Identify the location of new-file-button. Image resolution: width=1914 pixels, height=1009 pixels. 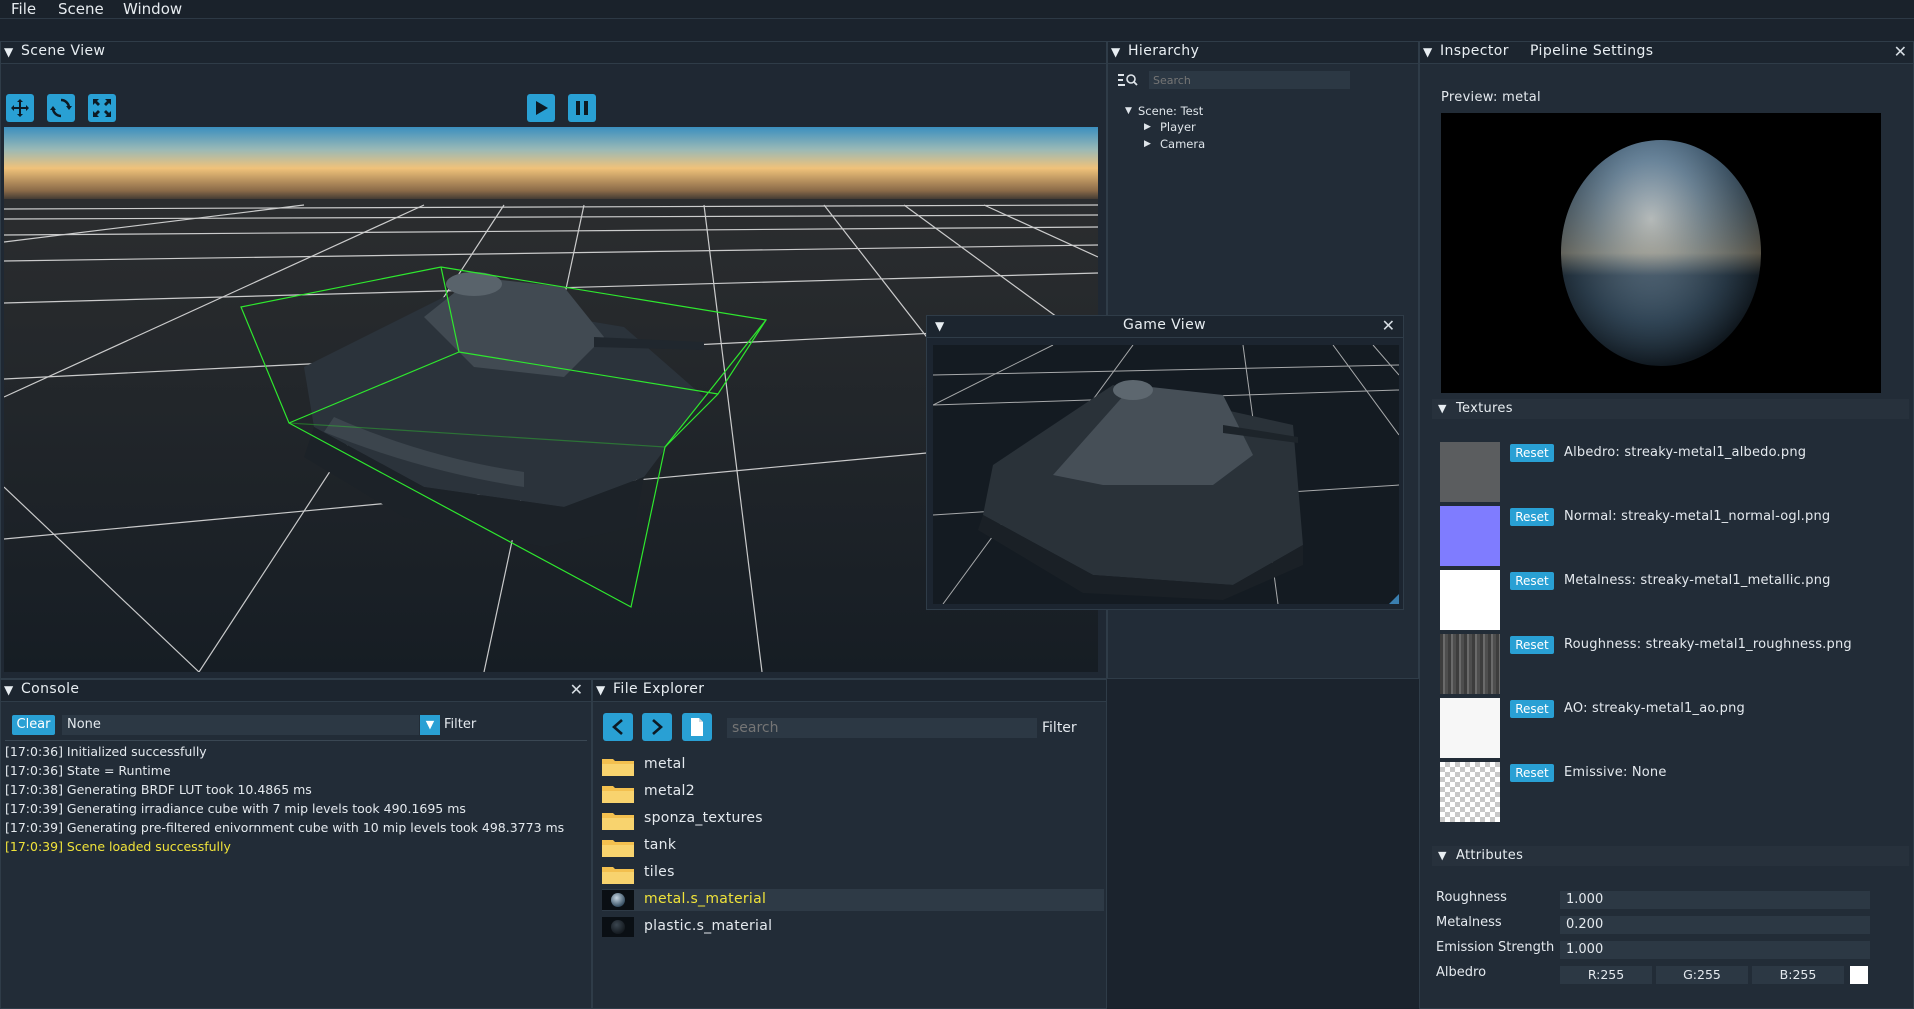
(697, 727).